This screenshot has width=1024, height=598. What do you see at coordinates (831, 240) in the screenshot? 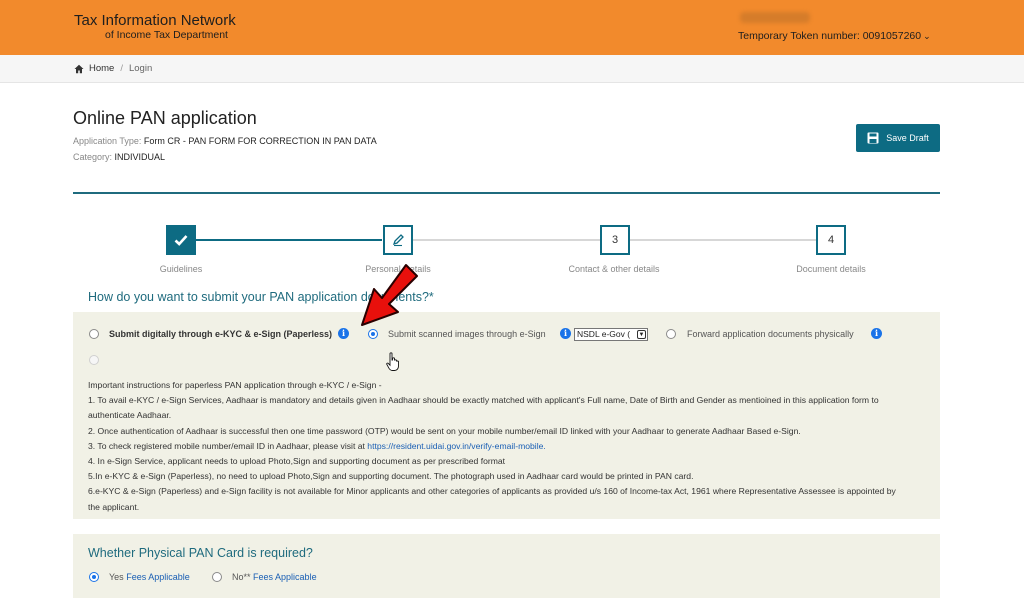
I see `step-document-details: 4` at bounding box center [831, 240].